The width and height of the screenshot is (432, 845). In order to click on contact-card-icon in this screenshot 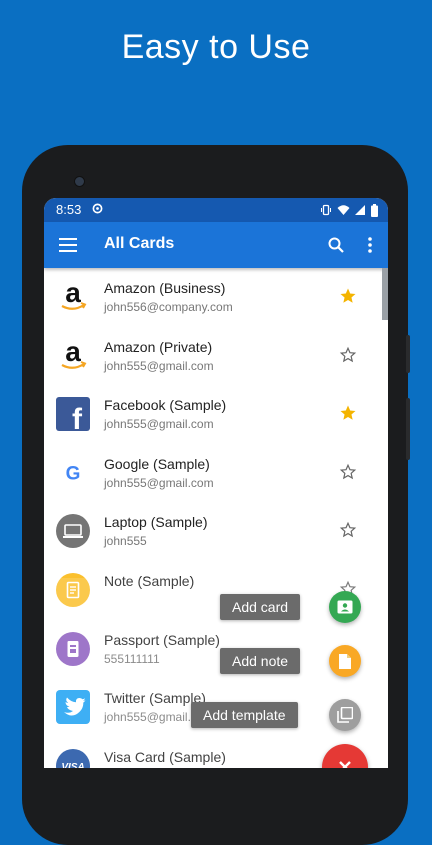, I will do `click(345, 607)`.